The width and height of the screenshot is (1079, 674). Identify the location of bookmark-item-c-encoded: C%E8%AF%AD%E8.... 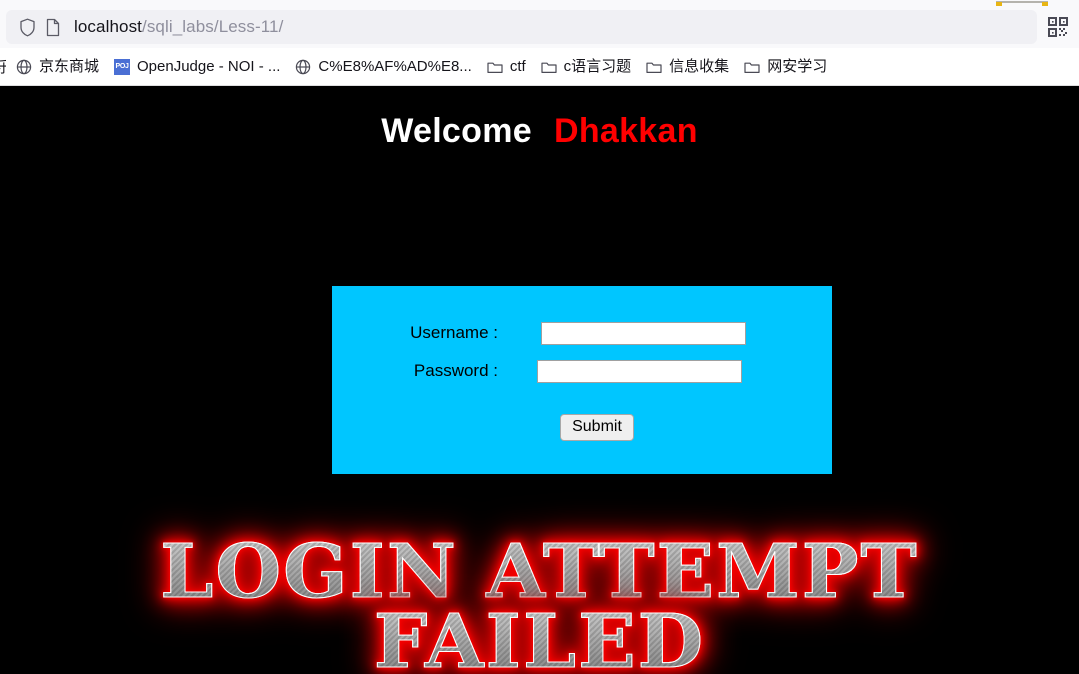
(382, 67).